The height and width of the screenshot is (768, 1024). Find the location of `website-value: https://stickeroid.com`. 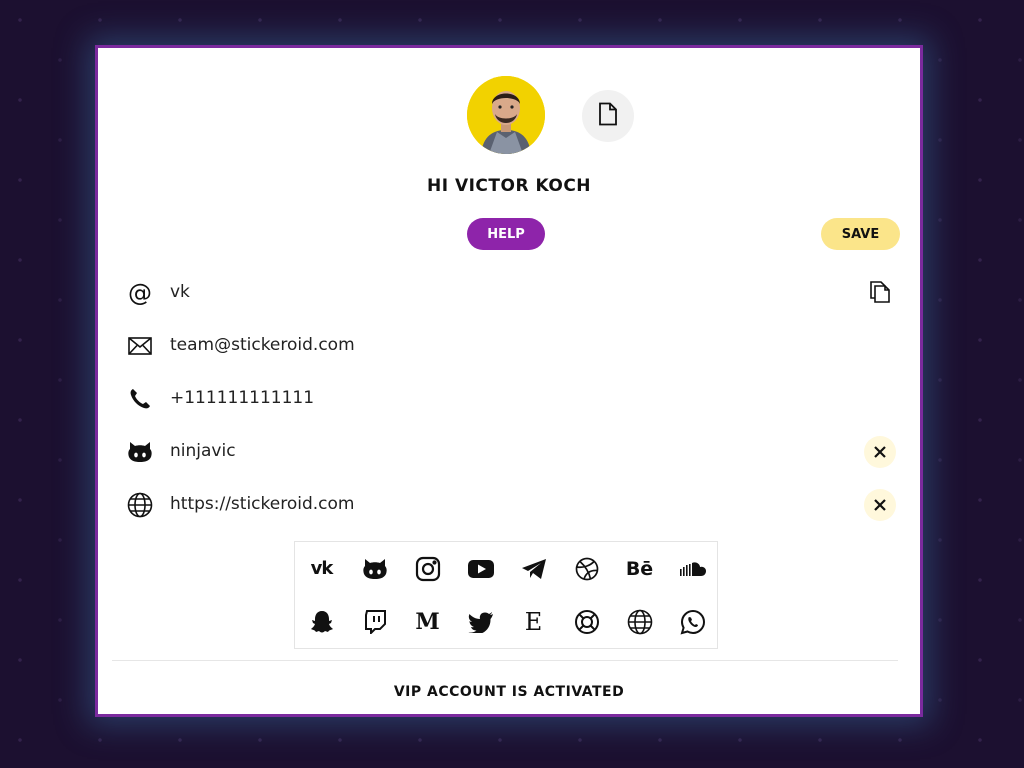

website-value: https://stickeroid.com is located at coordinates (262, 504).